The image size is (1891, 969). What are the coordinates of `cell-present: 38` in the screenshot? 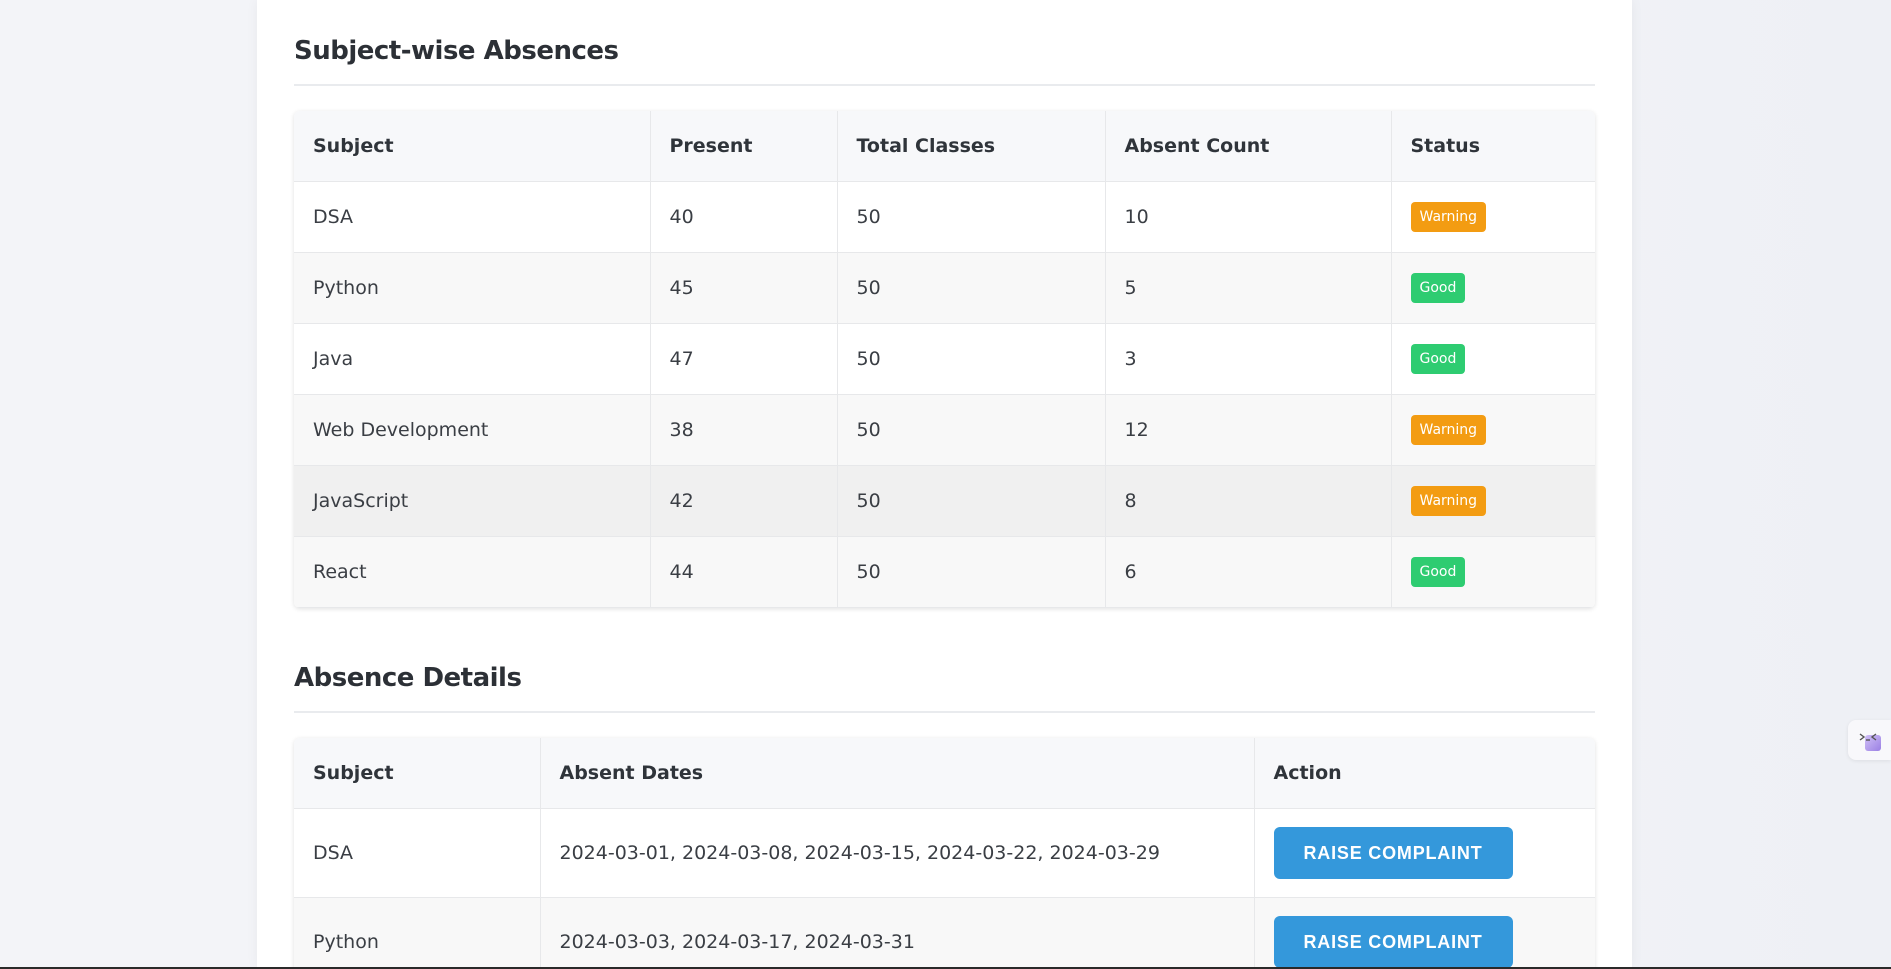 It's located at (744, 430).